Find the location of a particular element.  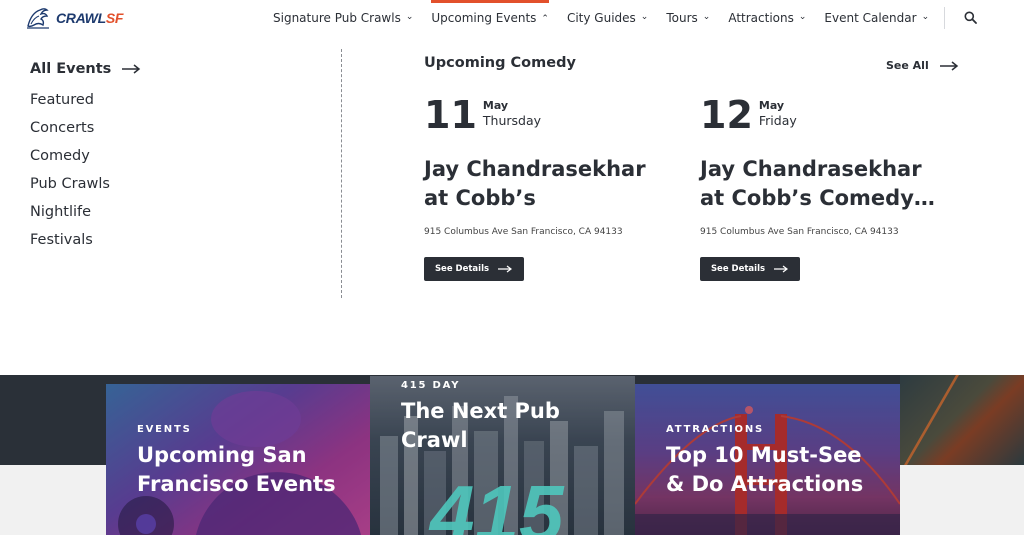

nav-attractions: Attractions ⌄ is located at coordinates (767, 17).